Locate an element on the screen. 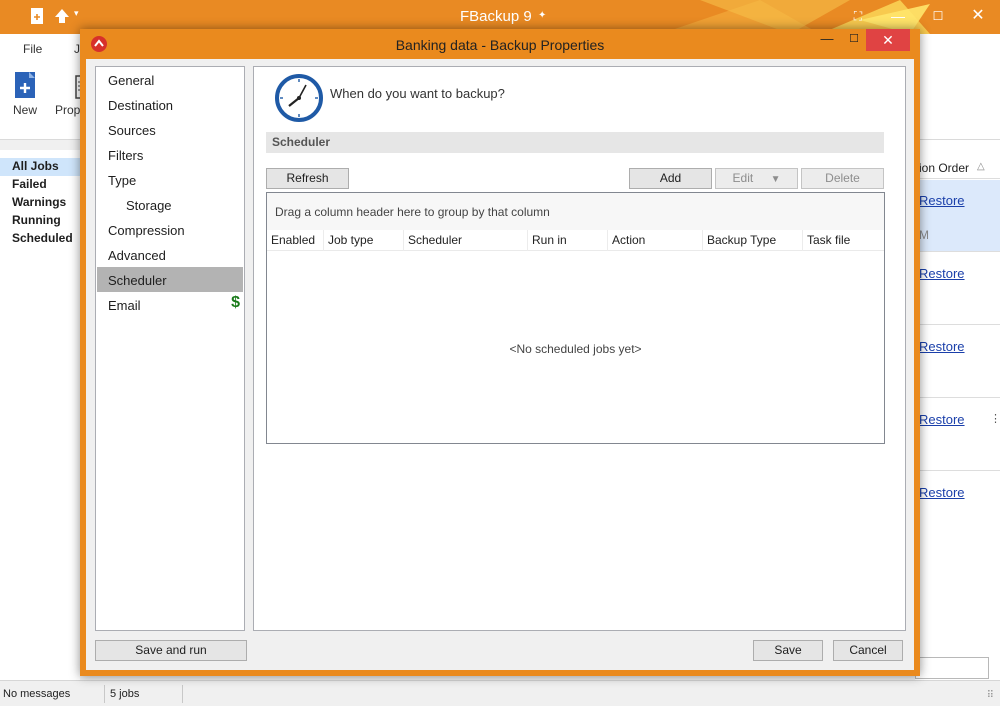 This screenshot has height=706, width=1000. category-all-jobs: All Jobs is located at coordinates (40, 167).